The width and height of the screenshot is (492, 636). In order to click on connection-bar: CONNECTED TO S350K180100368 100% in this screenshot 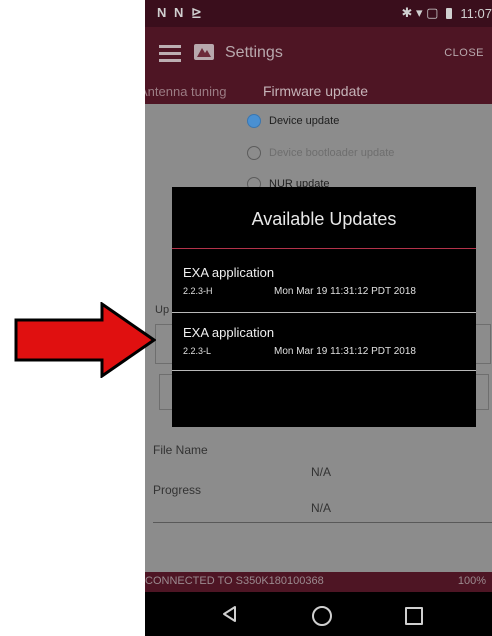, I will do `click(318, 582)`.